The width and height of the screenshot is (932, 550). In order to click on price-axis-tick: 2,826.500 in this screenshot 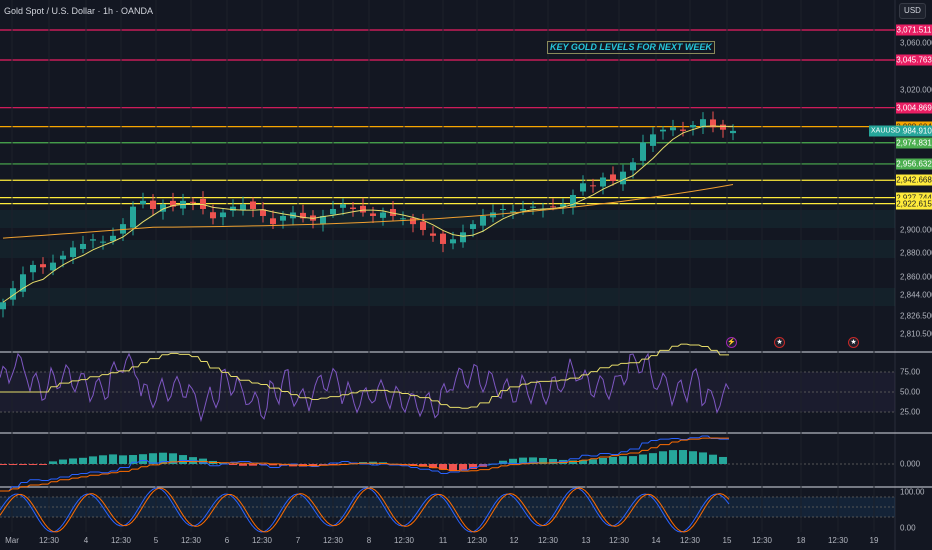, I will do `click(916, 316)`.